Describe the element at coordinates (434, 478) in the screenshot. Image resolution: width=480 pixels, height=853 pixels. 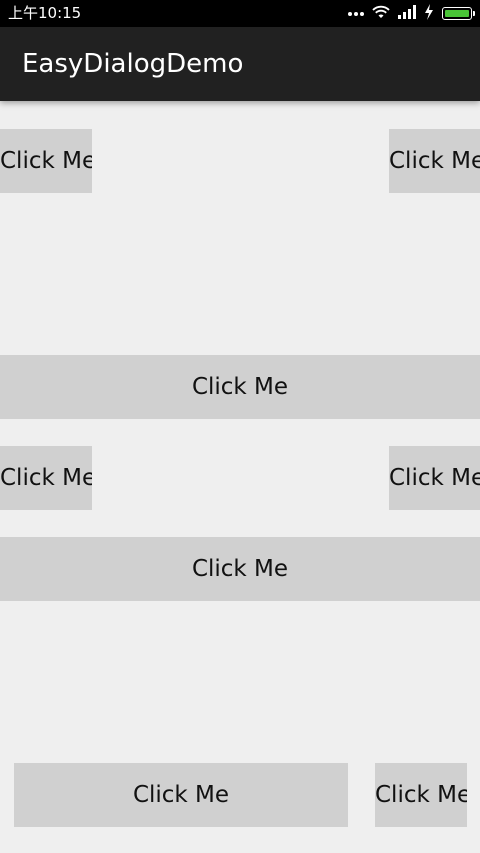
I see `click-me-button-middle-right: Click Me` at that location.